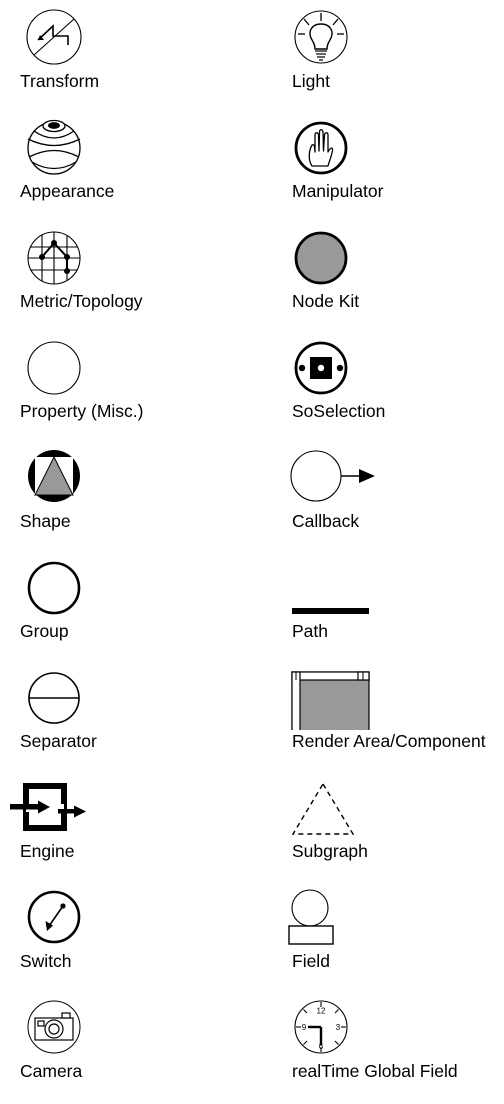  Describe the element at coordinates (126, 939) in the screenshot. I see `legend-entry-switch: Switch` at that location.